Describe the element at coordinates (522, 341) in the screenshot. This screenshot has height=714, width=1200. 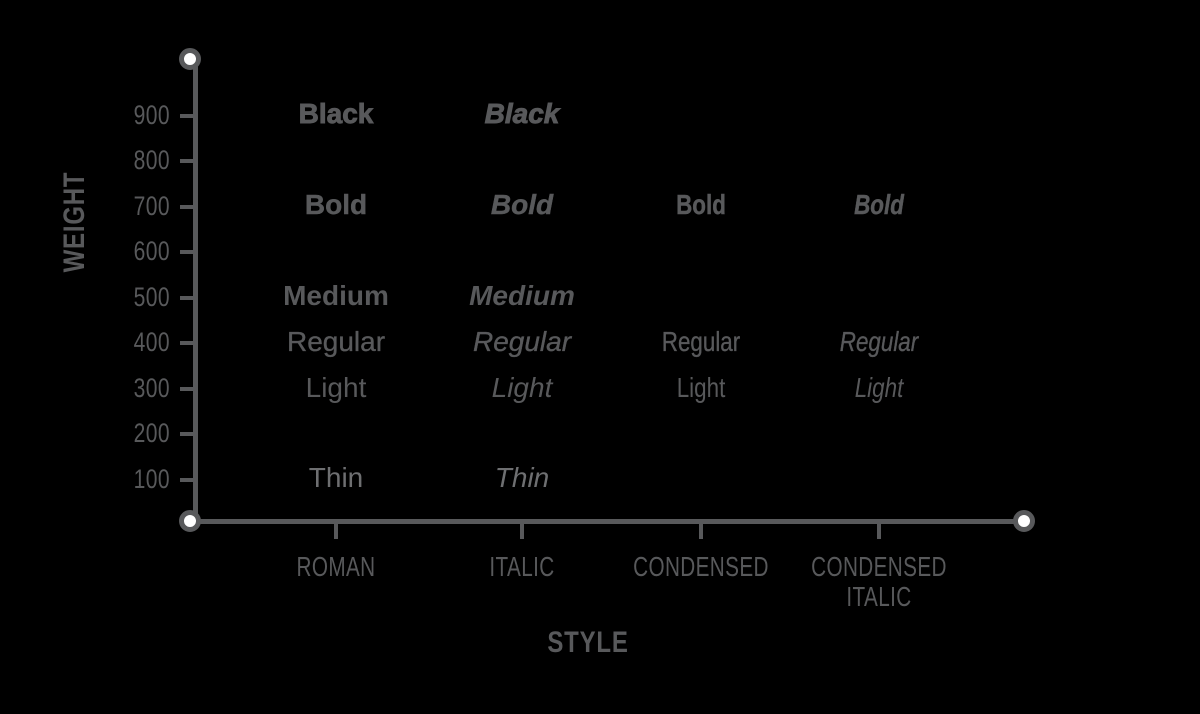
I see `data-point-italic-regular: Regular` at that location.